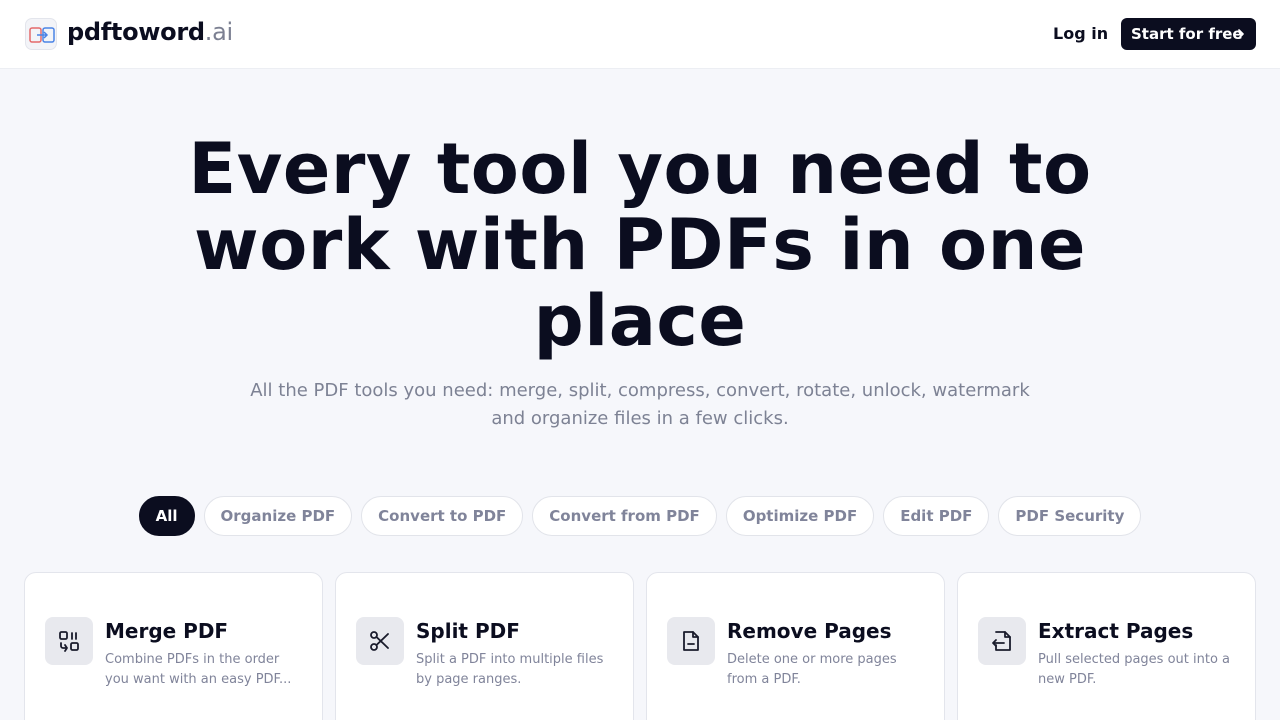 Image resolution: width=1280 pixels, height=720 pixels. Describe the element at coordinates (624, 516) in the screenshot. I see `filter-convert-from-pdf: Convert from PDF` at that location.